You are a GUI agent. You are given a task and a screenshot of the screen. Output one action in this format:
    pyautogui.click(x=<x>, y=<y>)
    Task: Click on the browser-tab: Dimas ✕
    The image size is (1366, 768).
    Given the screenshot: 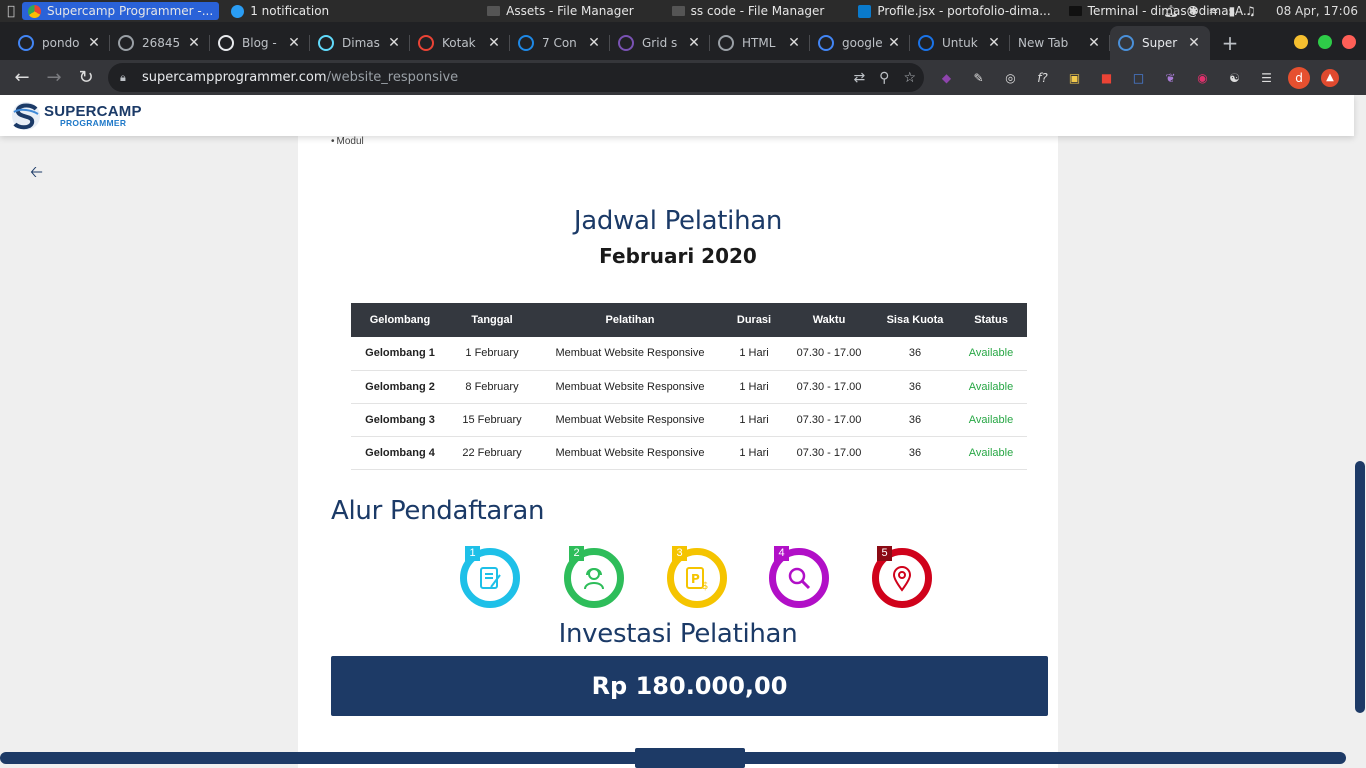 What is the action you would take?
    pyautogui.click(x=360, y=43)
    